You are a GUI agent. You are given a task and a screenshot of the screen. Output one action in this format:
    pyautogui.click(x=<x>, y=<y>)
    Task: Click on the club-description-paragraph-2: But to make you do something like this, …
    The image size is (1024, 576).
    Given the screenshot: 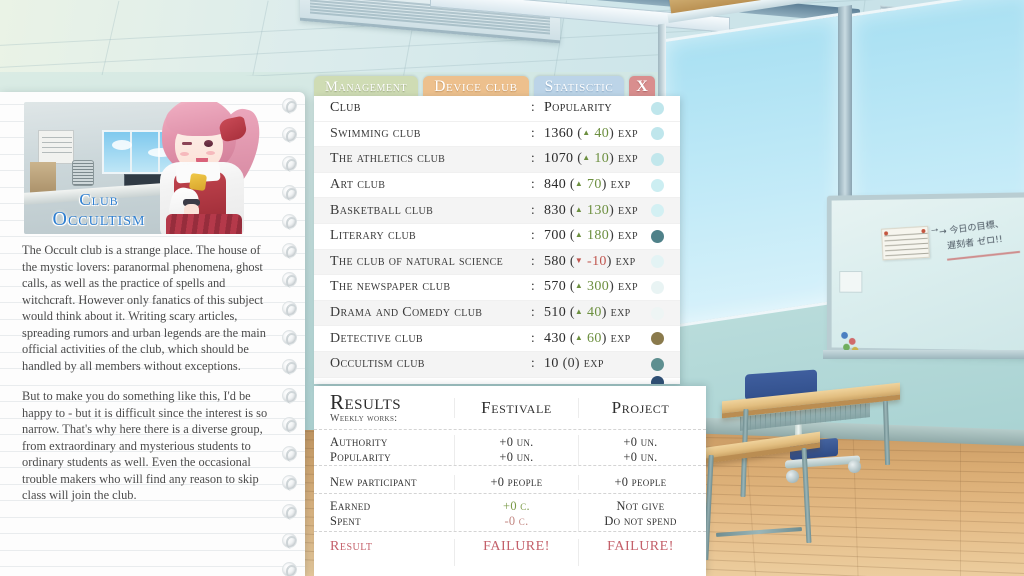 What is the action you would take?
    pyautogui.click(x=145, y=445)
    